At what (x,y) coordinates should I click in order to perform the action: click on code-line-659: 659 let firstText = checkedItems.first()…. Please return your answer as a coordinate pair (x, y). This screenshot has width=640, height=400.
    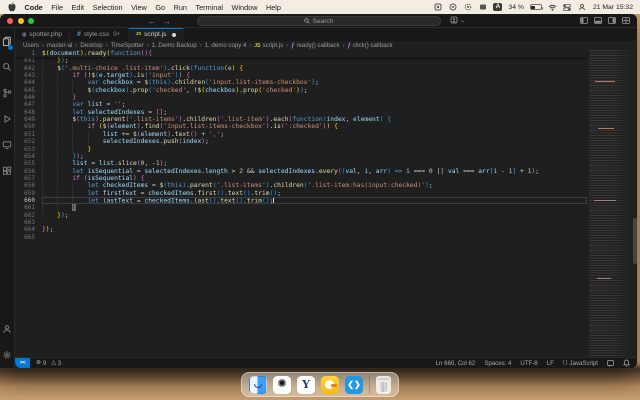
    Looking at the image, I should click on (301, 193).